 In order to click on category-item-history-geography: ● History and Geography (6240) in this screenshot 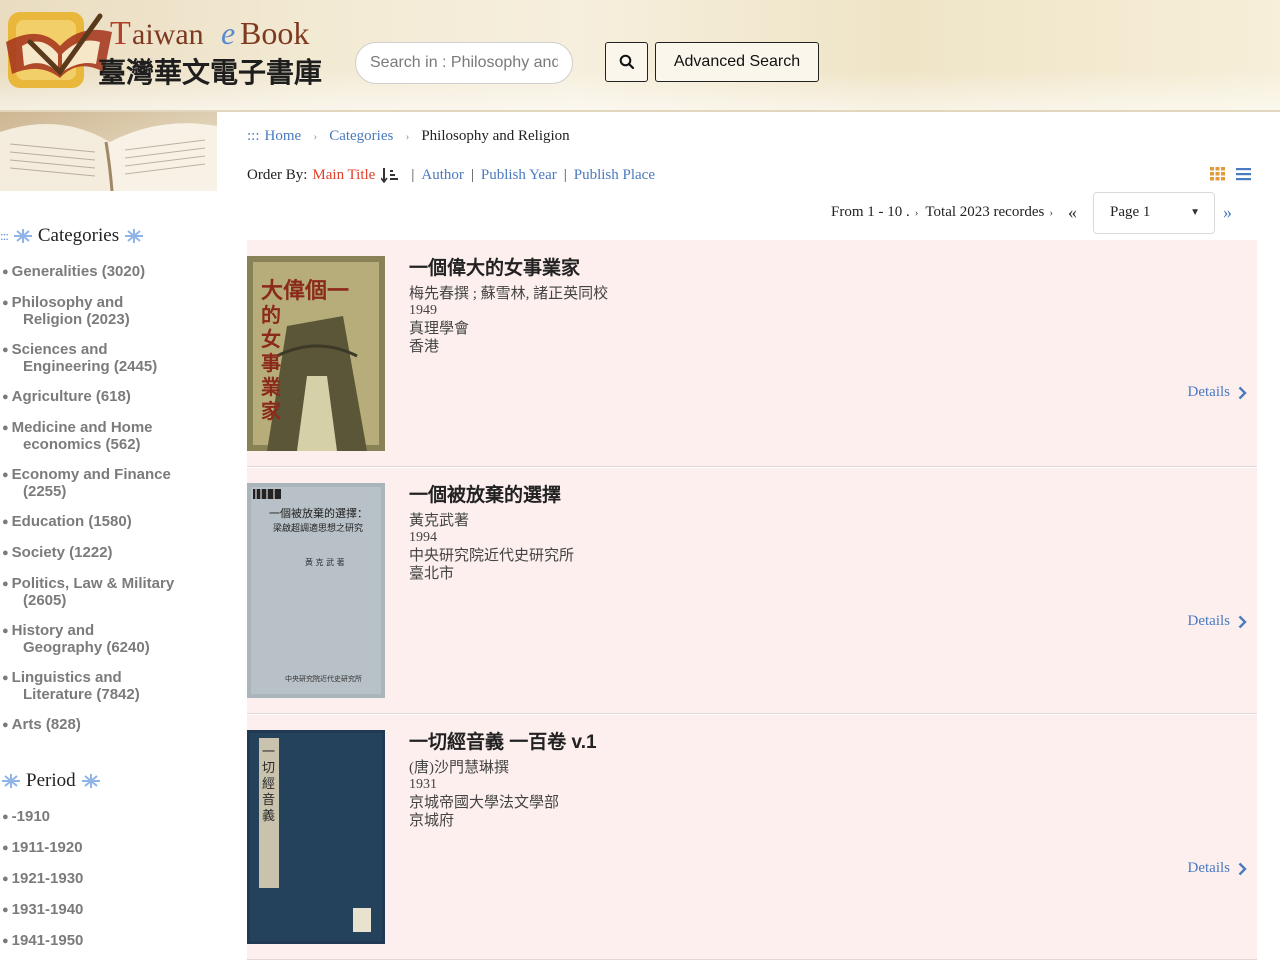, I will do `click(102, 639)`.